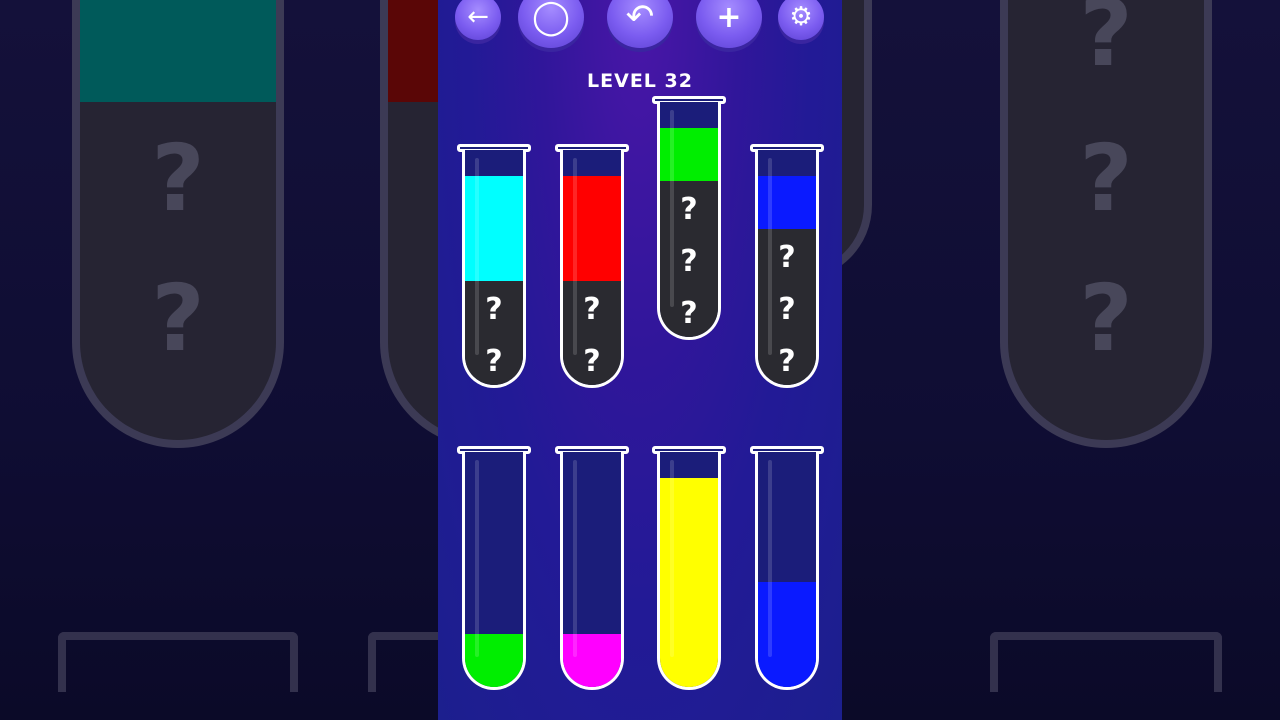 This screenshot has height=720, width=1280. I want to click on background-tube: ? ? ?, so click(1106, 224).